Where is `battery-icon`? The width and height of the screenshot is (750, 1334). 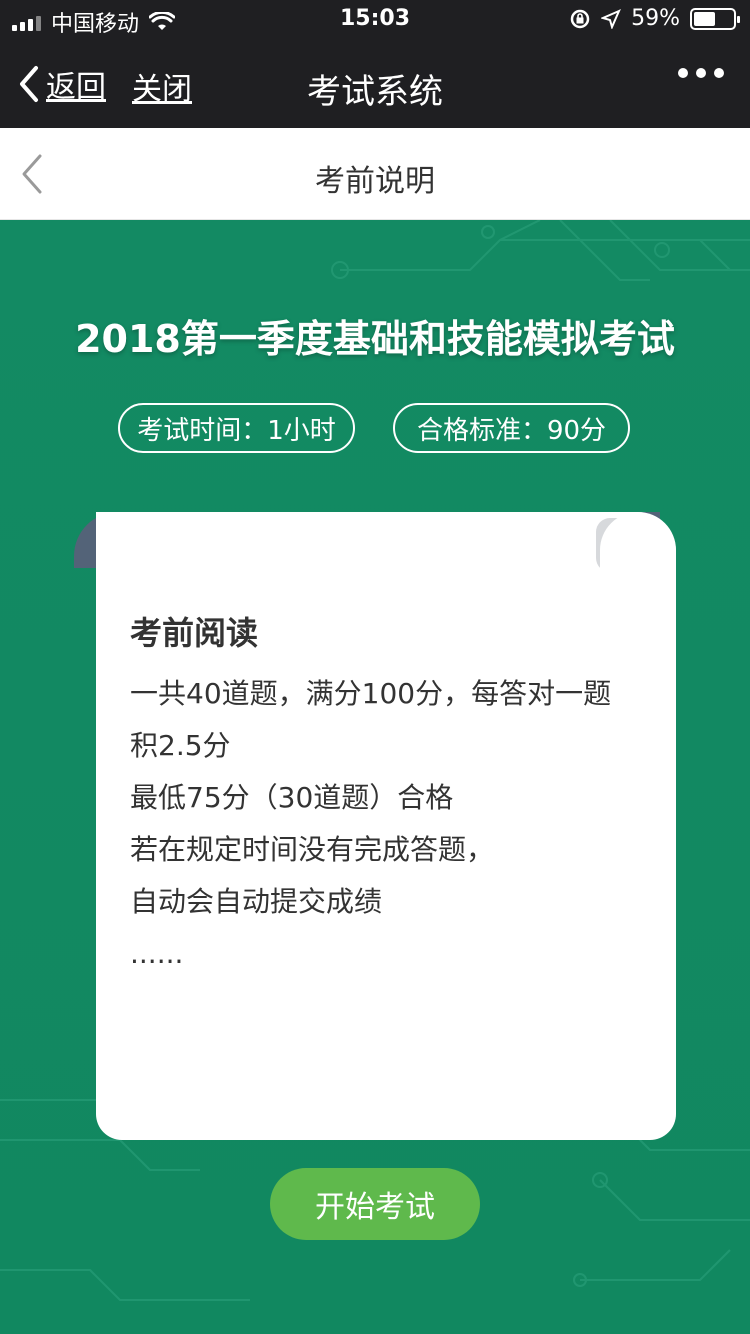 battery-icon is located at coordinates (715, 18).